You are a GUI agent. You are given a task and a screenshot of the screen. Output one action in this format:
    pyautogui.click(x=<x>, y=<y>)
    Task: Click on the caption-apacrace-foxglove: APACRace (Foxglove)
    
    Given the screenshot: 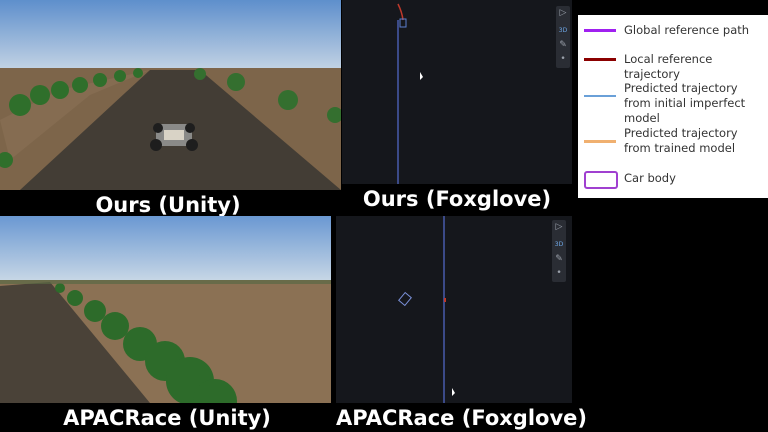 What is the action you would take?
    pyautogui.click(x=461, y=418)
    